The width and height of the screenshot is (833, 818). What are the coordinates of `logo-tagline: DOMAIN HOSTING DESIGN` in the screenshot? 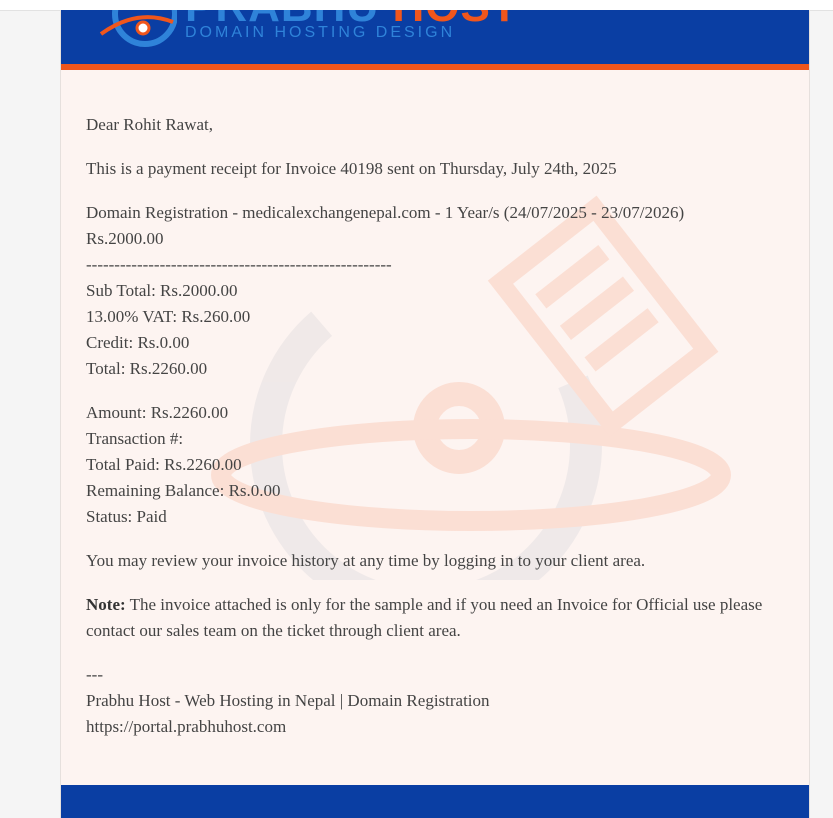 It's located at (320, 32).